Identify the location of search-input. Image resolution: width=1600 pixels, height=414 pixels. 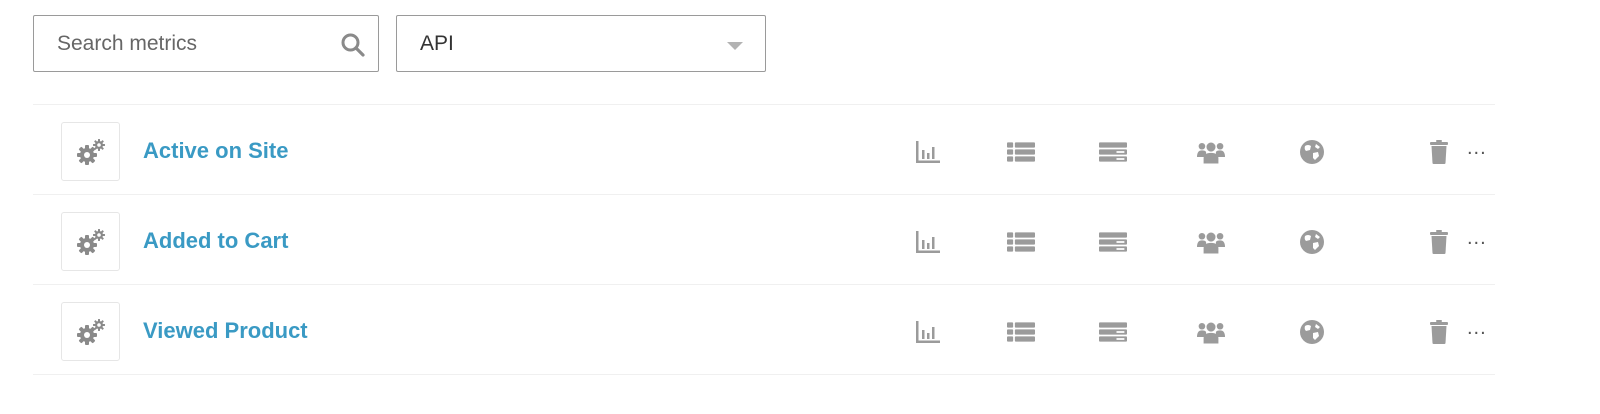
(184, 43).